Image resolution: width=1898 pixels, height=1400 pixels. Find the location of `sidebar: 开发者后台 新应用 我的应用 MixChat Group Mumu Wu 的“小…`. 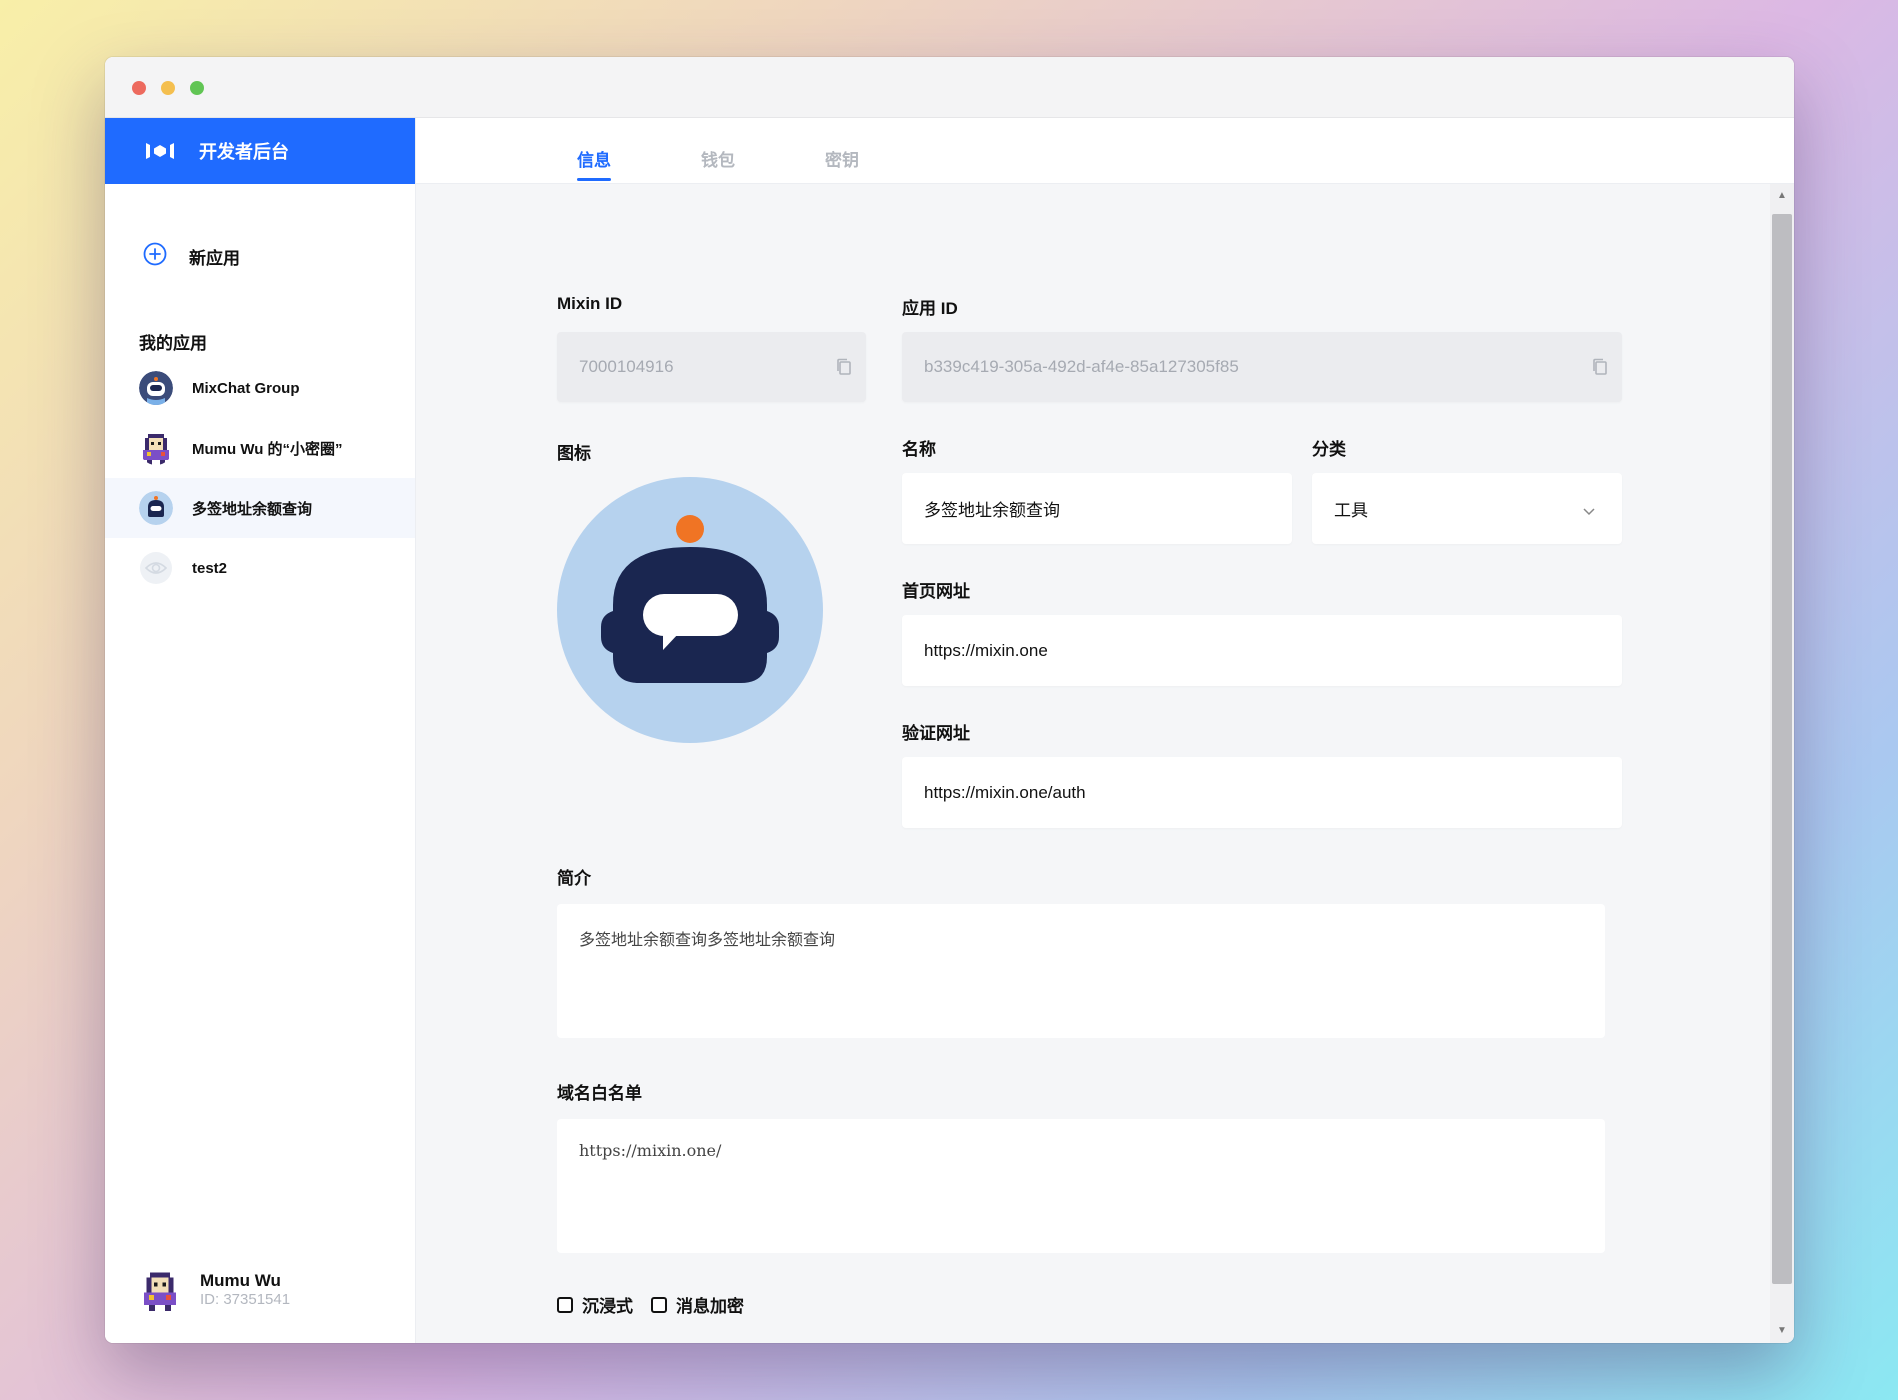

sidebar: 开发者后台 新应用 我的应用 MixChat Group Mumu Wu 的“小… is located at coordinates (260, 730).